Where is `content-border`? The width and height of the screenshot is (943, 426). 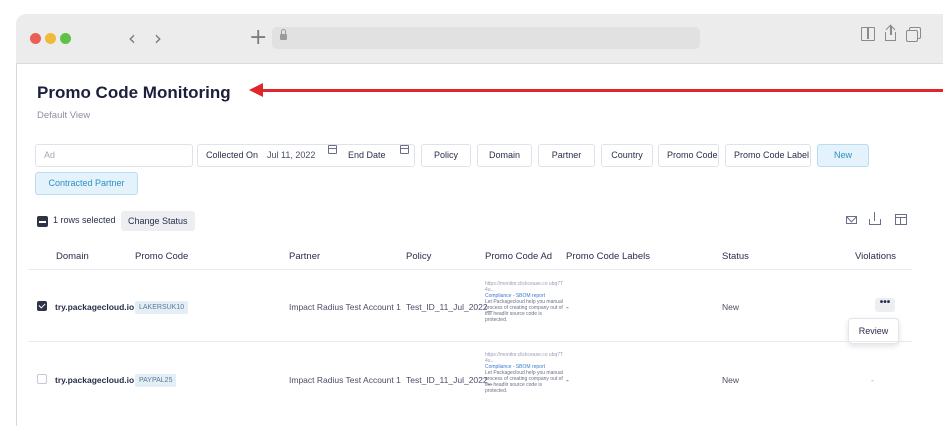 content-border is located at coordinates (16, 245).